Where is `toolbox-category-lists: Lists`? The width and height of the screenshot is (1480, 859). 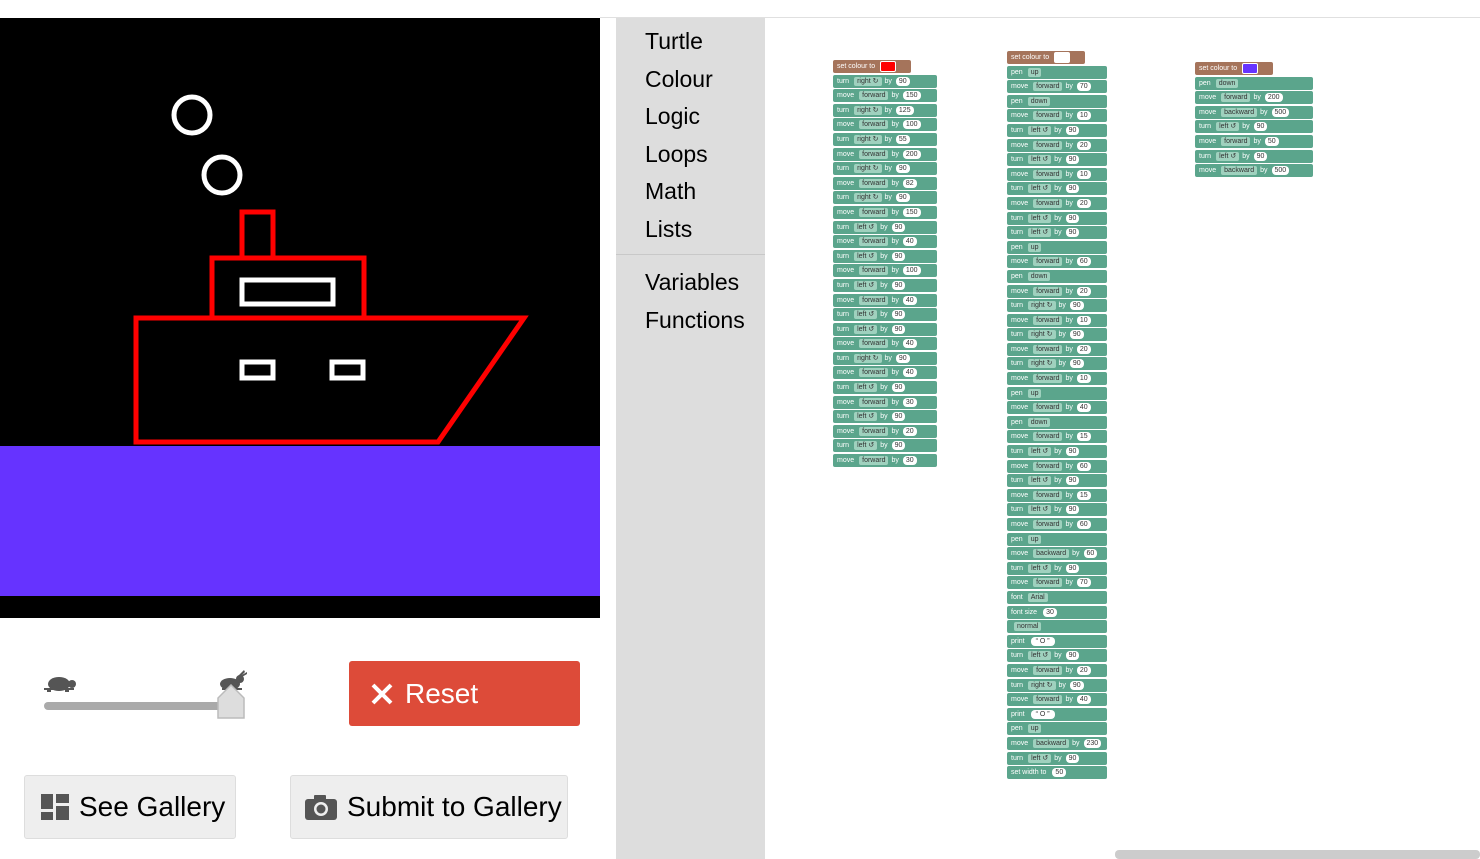 toolbox-category-lists: Lists is located at coordinates (668, 229).